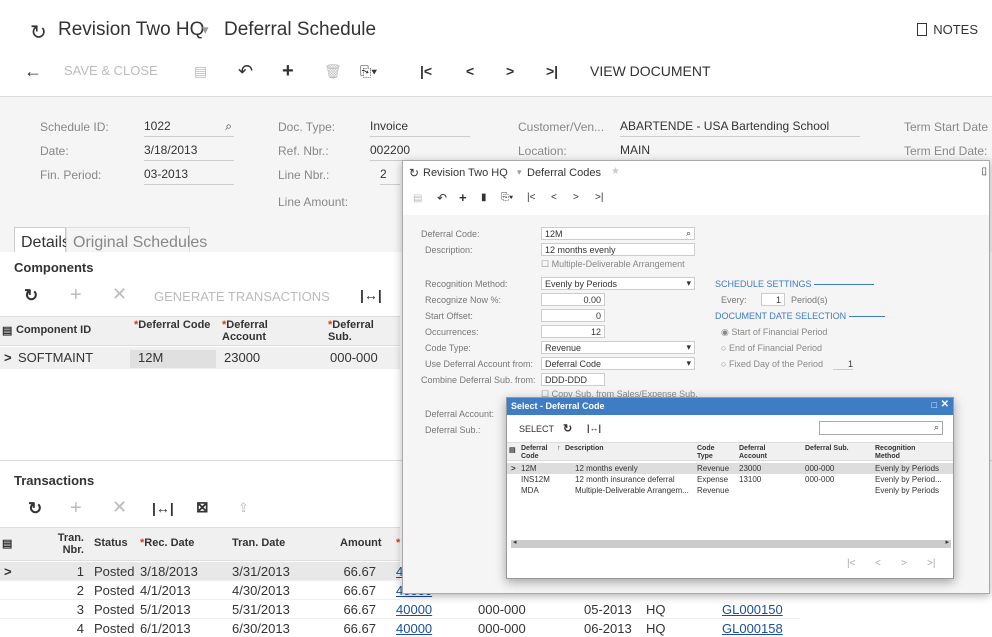 This screenshot has width=992, height=637. Describe the element at coordinates (76, 508) in the screenshot. I see `add-row-icon: +` at that location.